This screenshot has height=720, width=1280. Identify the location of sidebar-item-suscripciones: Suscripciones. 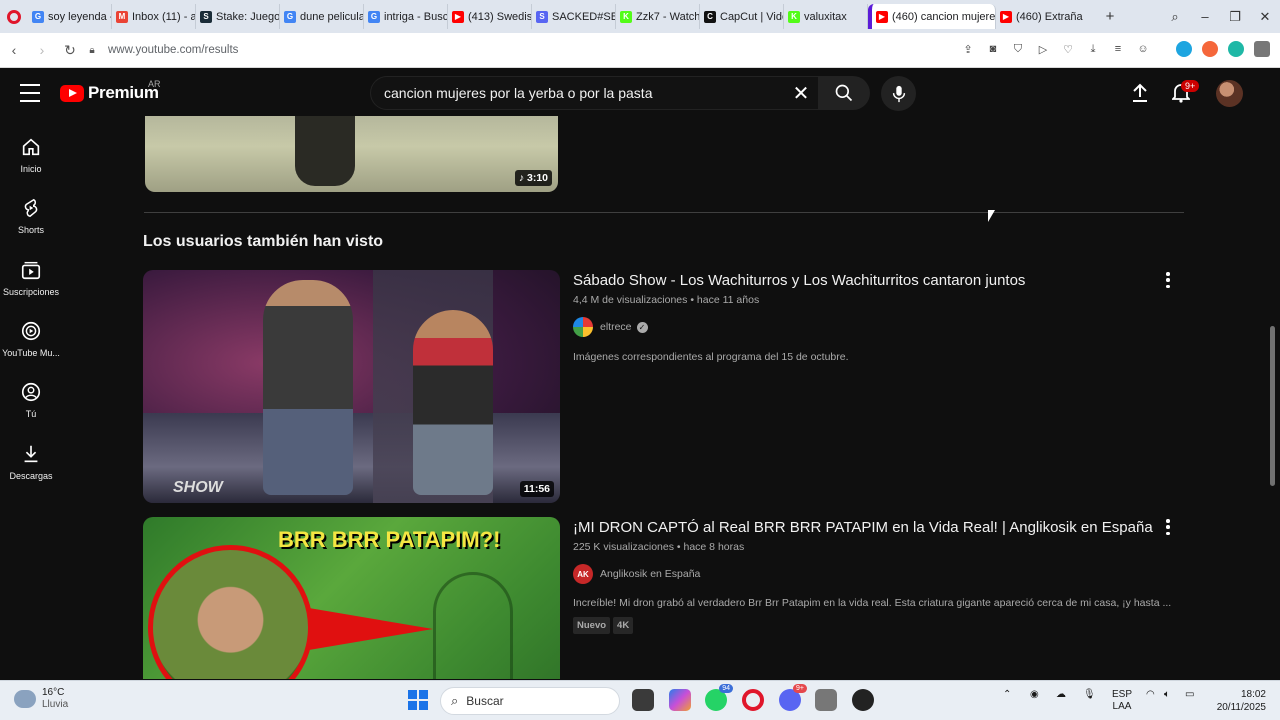
(31, 285).